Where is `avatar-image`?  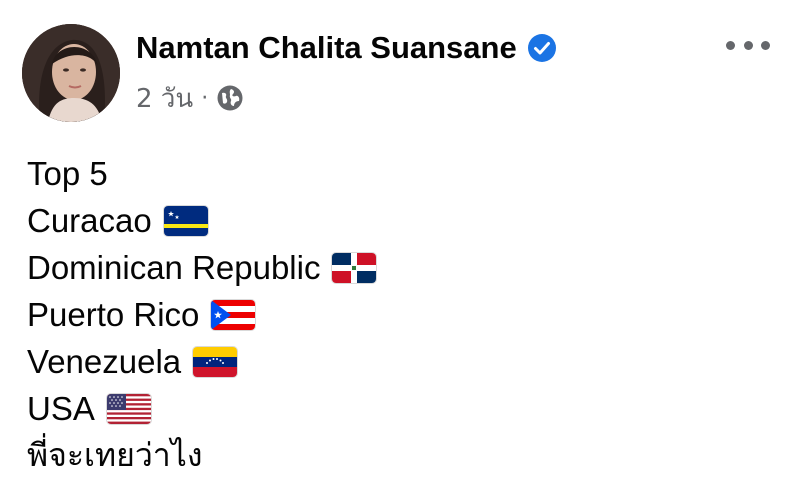 avatar-image is located at coordinates (71, 73).